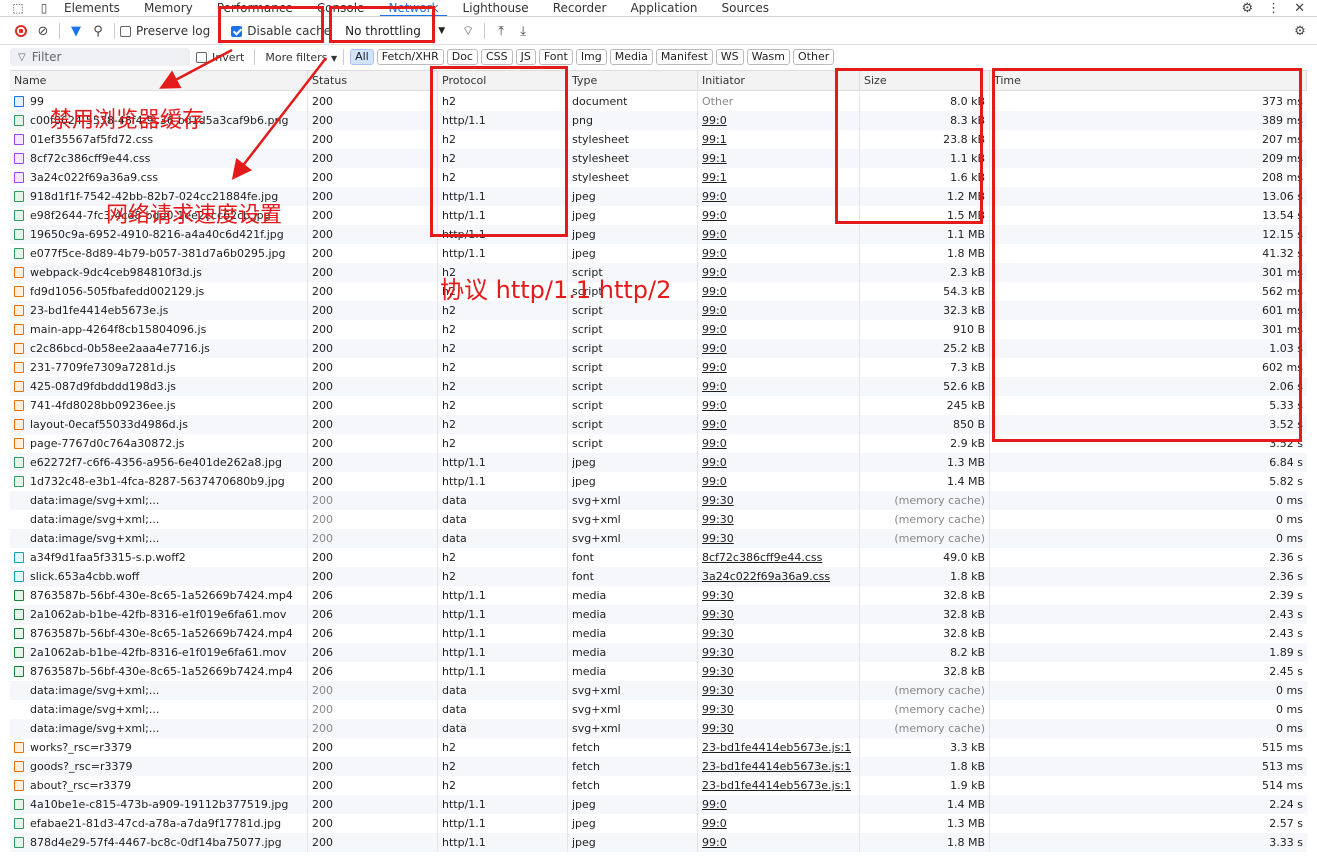  I want to click on column-header-status: Status, so click(373, 81).